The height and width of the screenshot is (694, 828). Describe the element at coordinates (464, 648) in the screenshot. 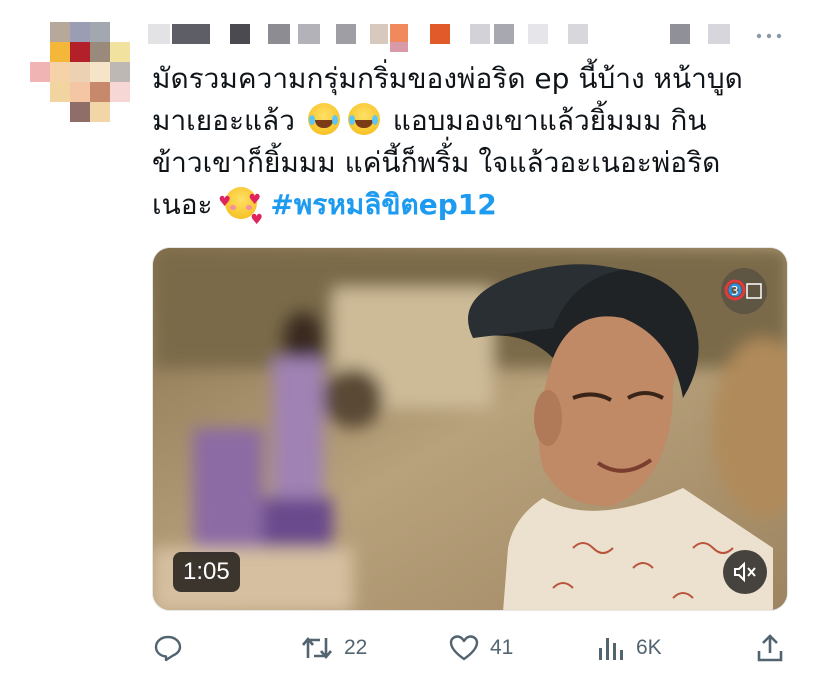

I see `heart-icon` at that location.